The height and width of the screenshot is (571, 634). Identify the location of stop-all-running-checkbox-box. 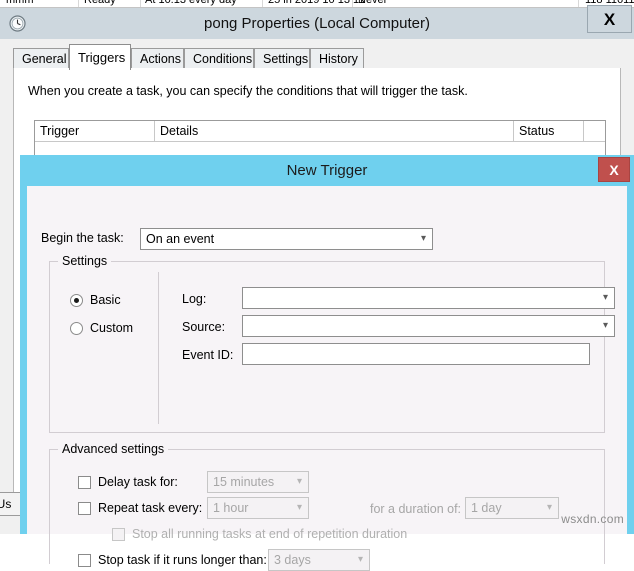
(118, 534).